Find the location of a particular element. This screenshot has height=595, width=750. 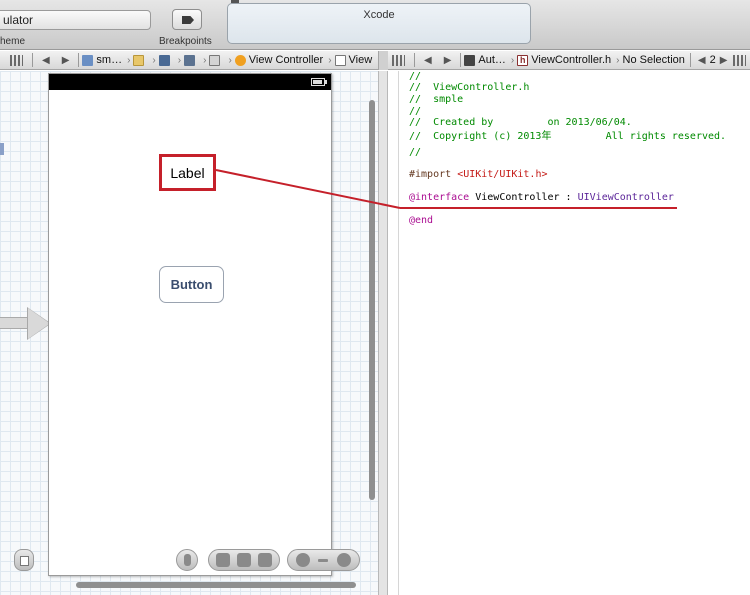

code-line: // smple is located at coordinates (436, 99).